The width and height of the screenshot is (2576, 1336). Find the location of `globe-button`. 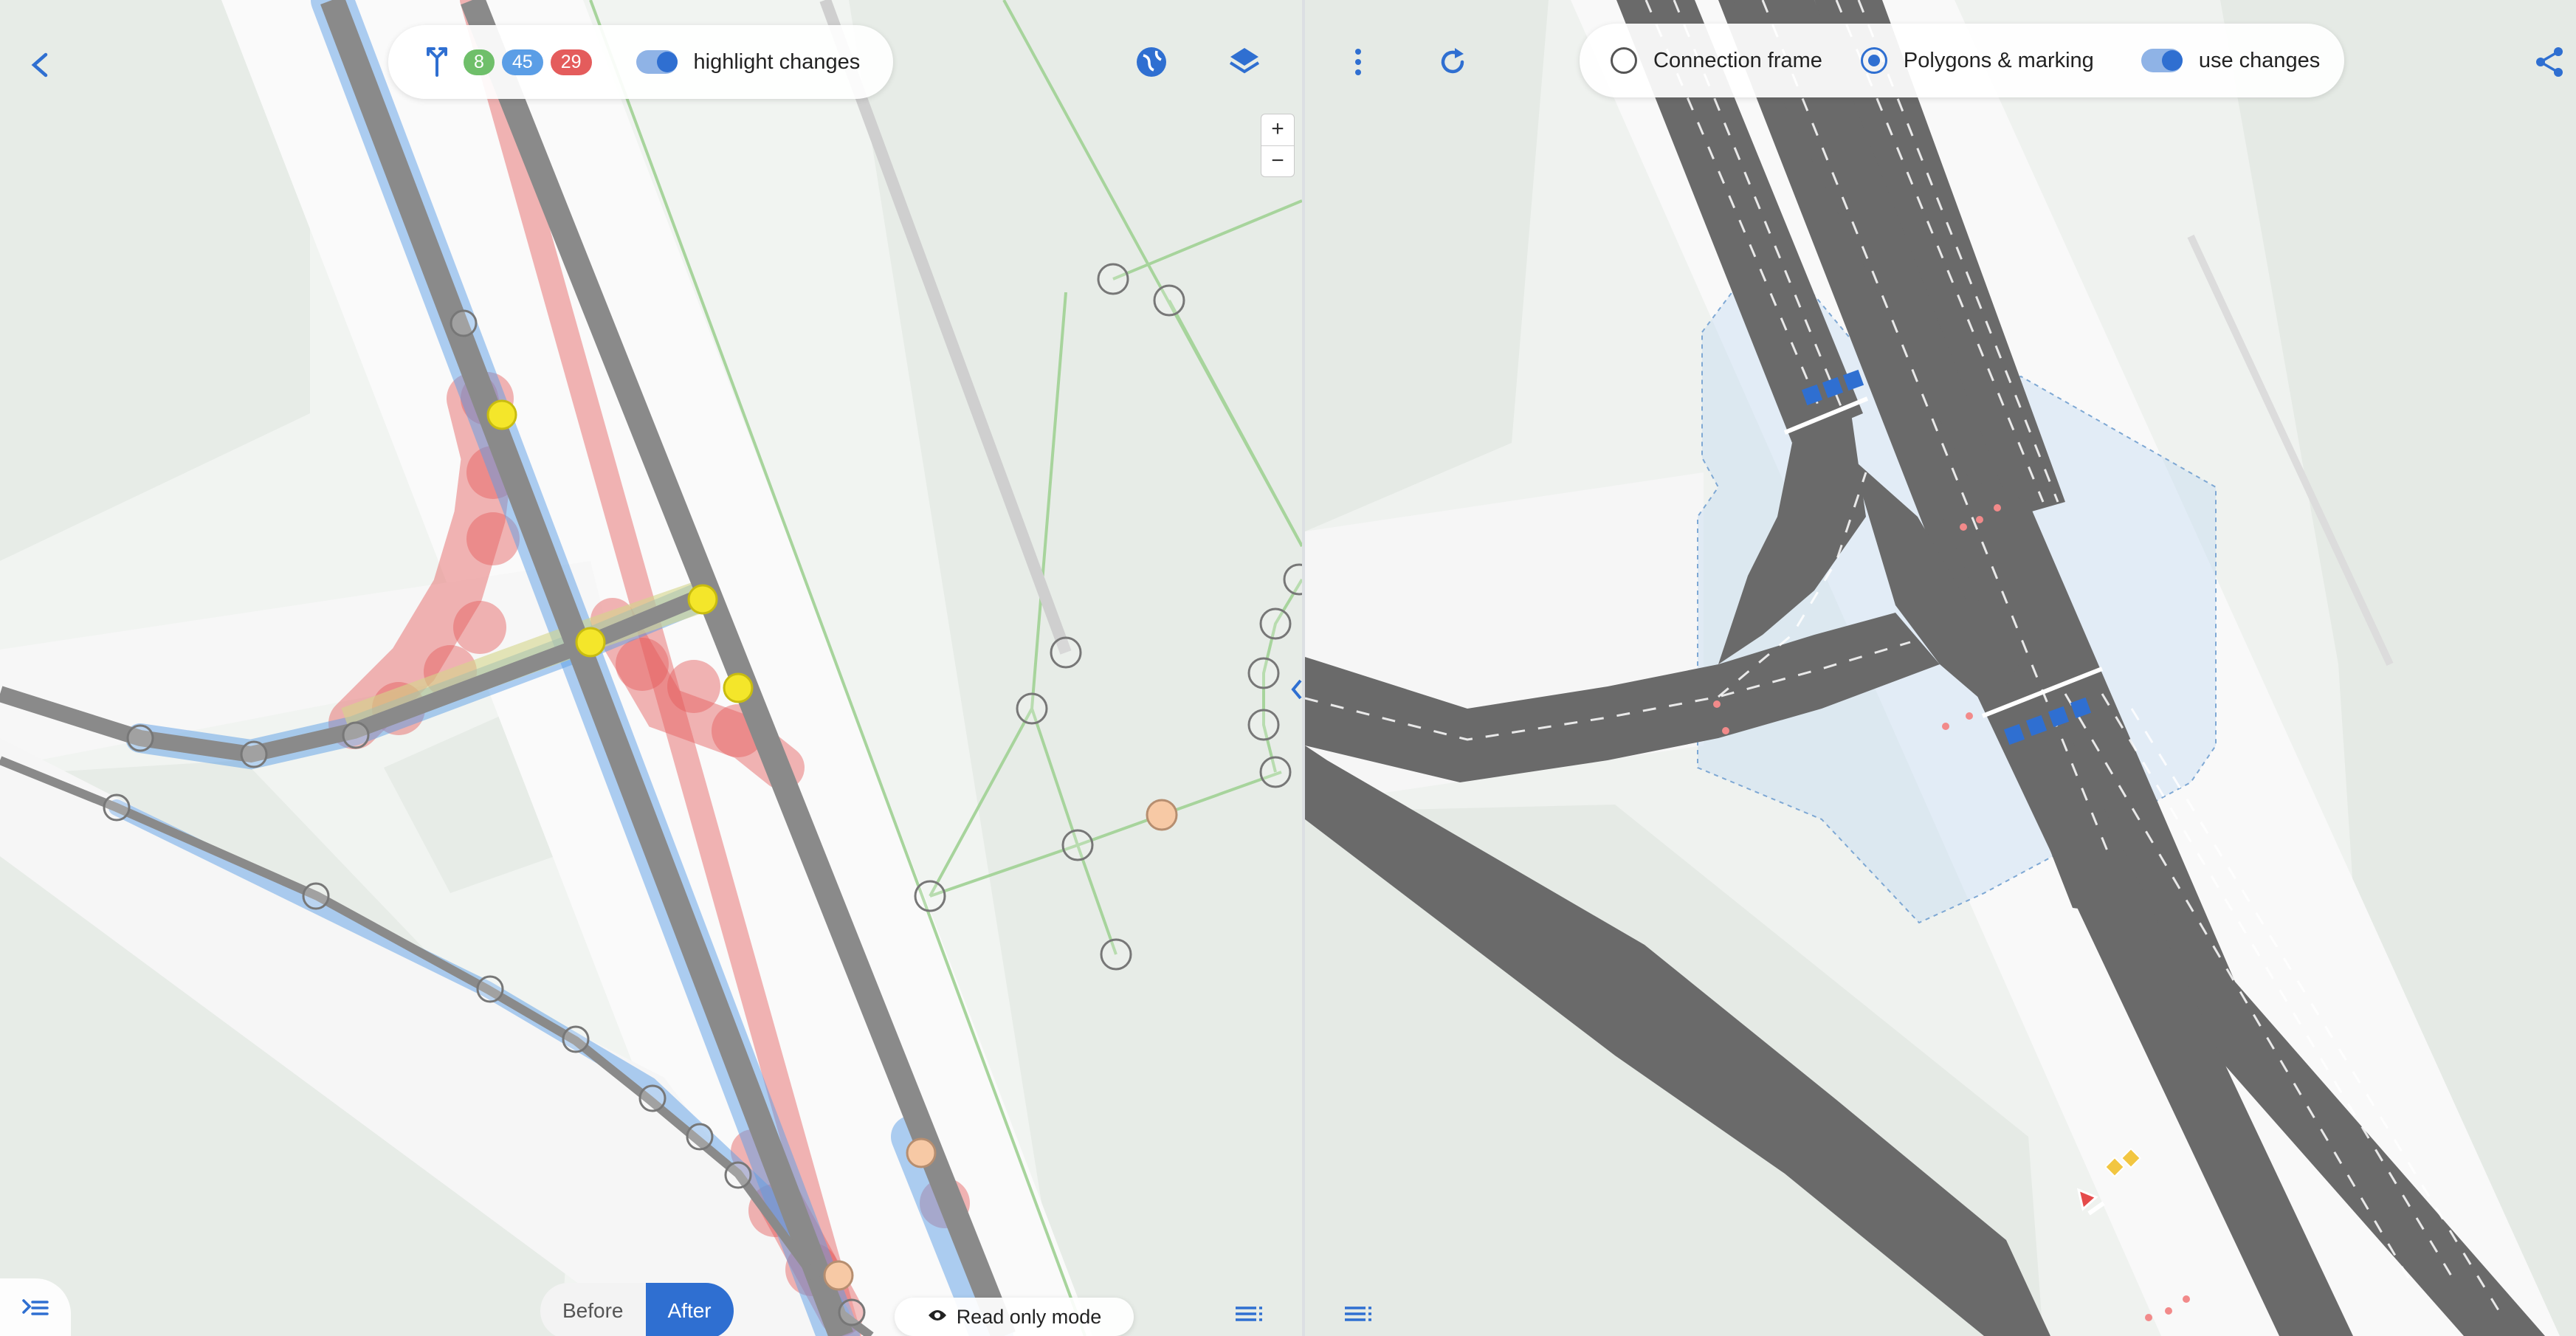

globe-button is located at coordinates (1151, 62).